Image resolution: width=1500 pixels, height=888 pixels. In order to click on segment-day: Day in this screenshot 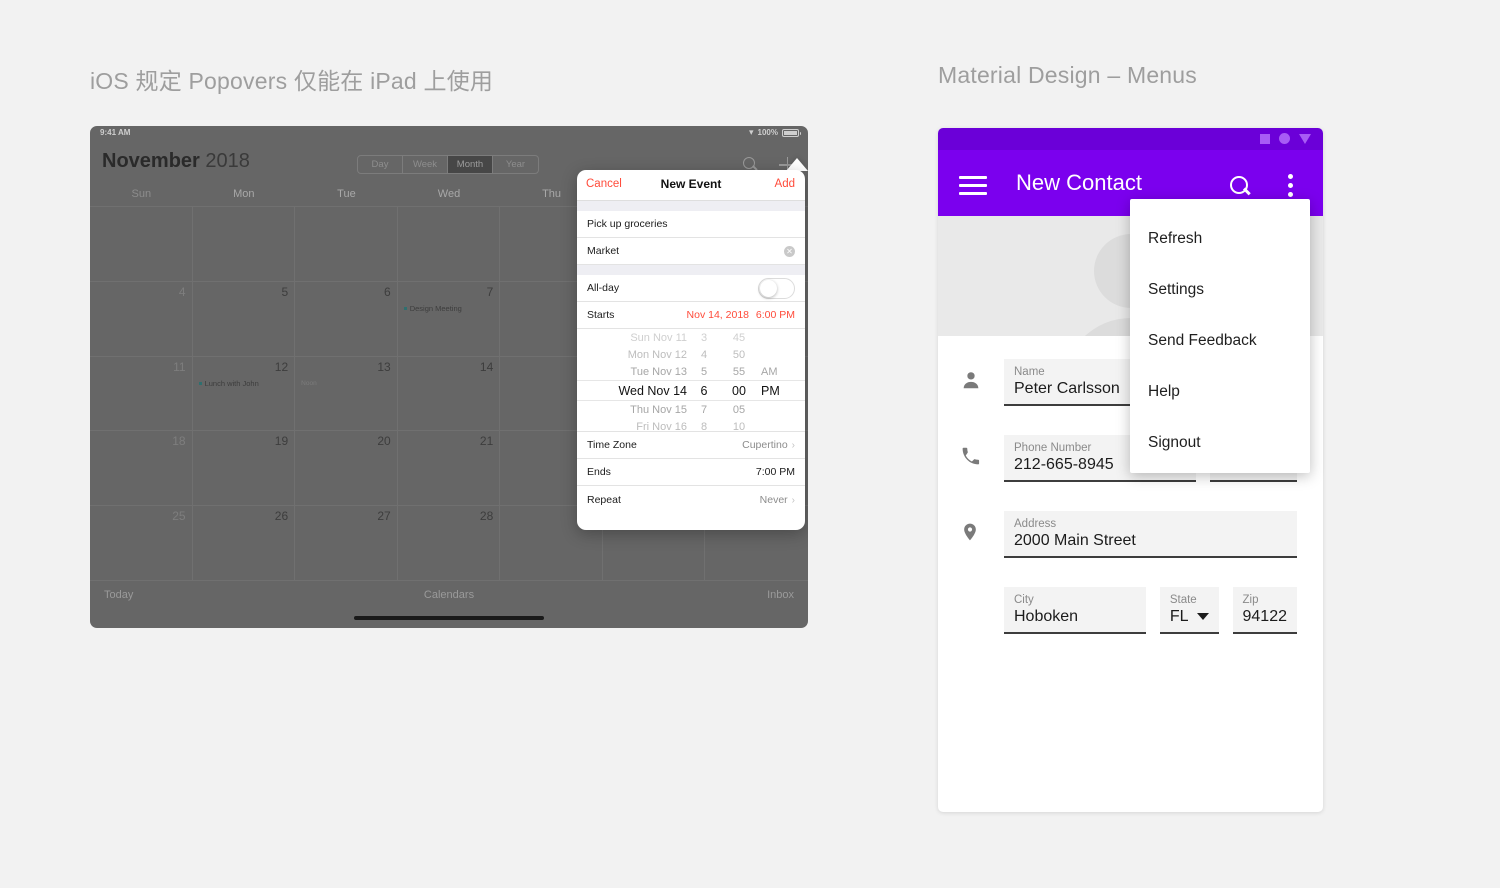, I will do `click(380, 164)`.